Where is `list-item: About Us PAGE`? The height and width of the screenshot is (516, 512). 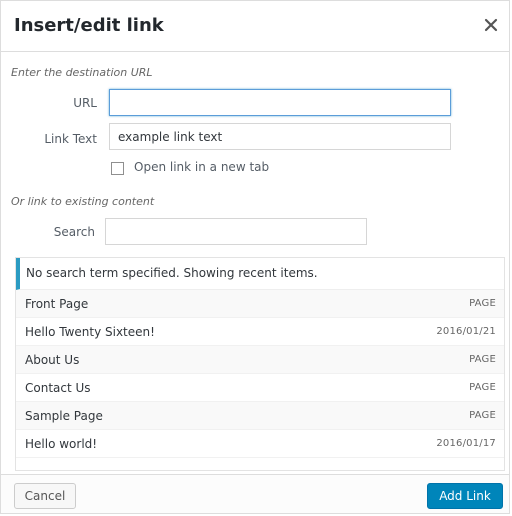
list-item: About Us PAGE is located at coordinates (260, 360).